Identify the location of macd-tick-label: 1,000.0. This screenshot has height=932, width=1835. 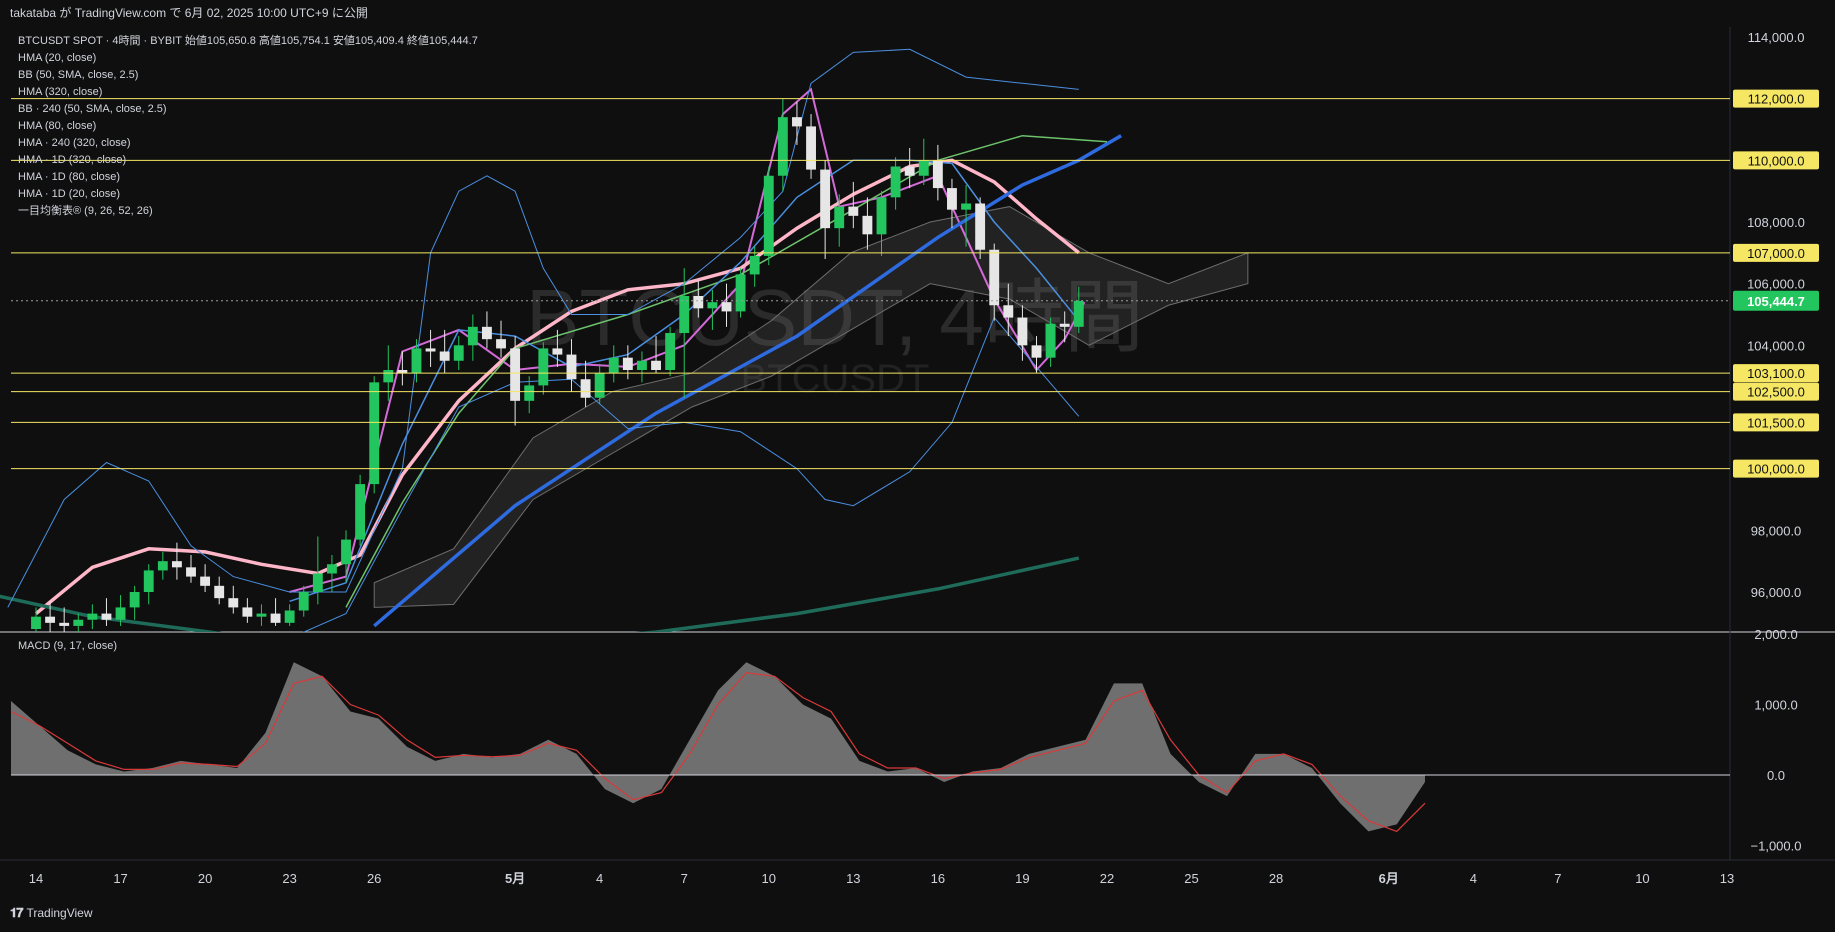
(1775, 705).